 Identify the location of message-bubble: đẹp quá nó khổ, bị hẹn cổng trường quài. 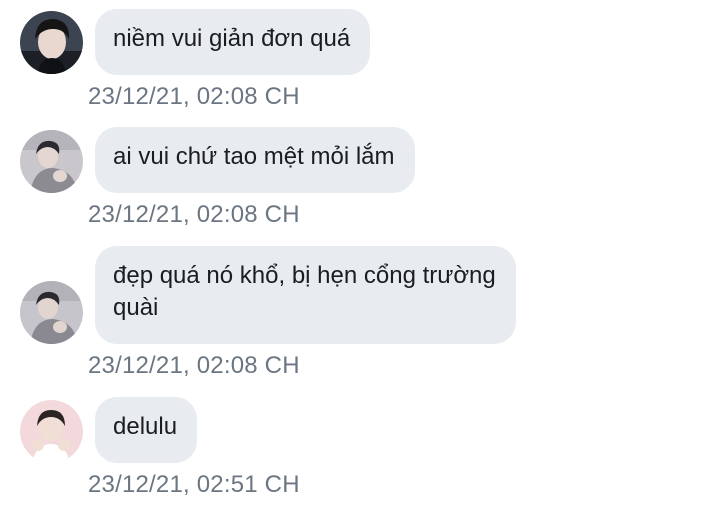
(305, 295).